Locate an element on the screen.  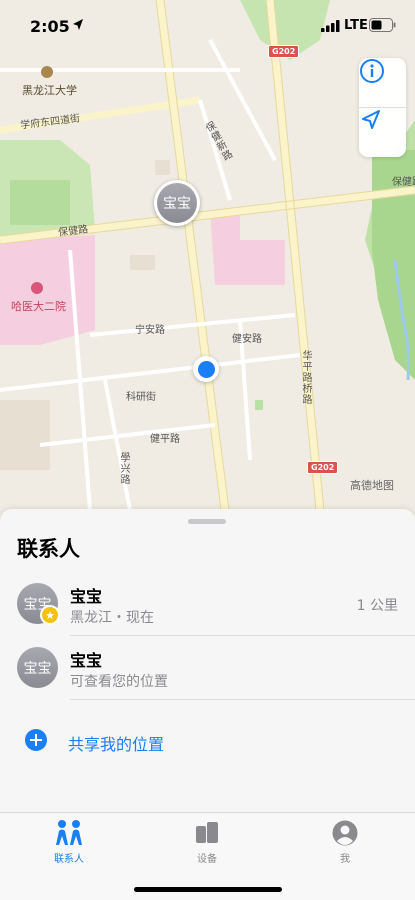
cellular-signal-icon is located at coordinates (330, 26).